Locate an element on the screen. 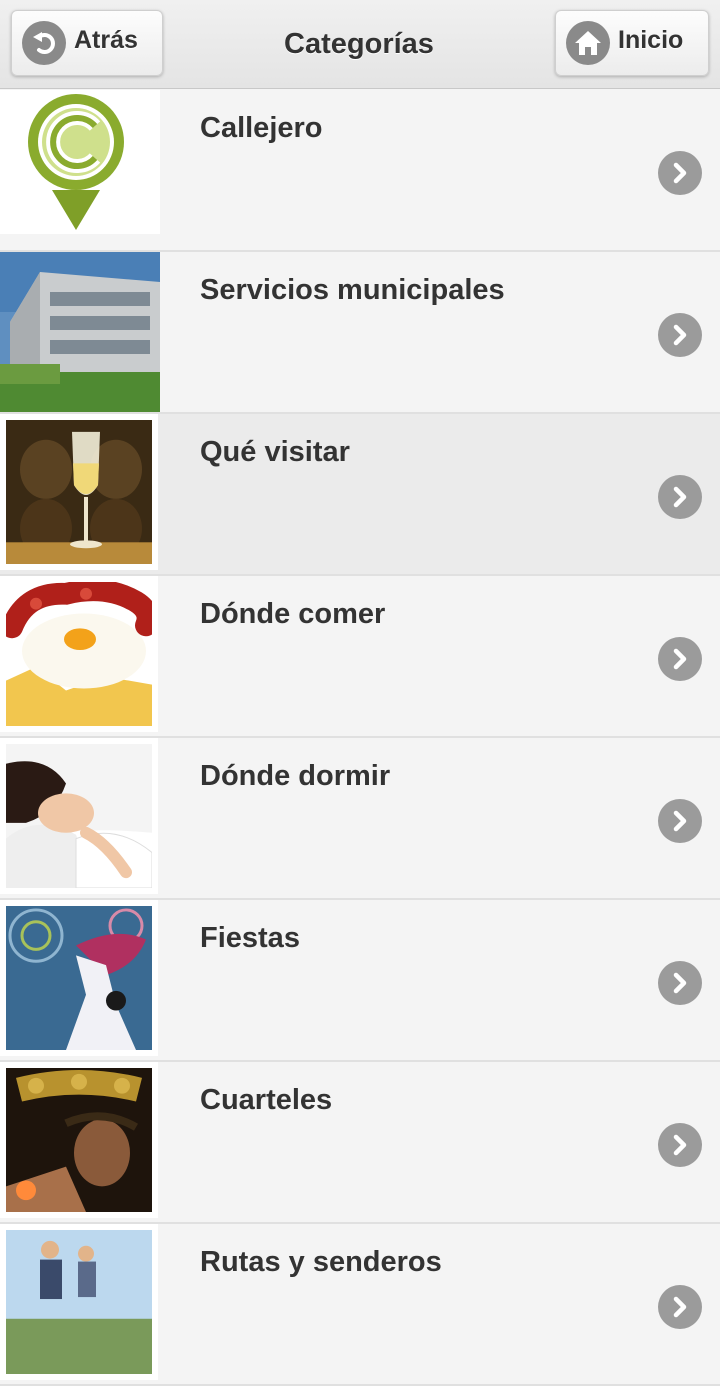 The image size is (720, 1386). list-item-que-visitar: Qué visitar is located at coordinates (360, 495).